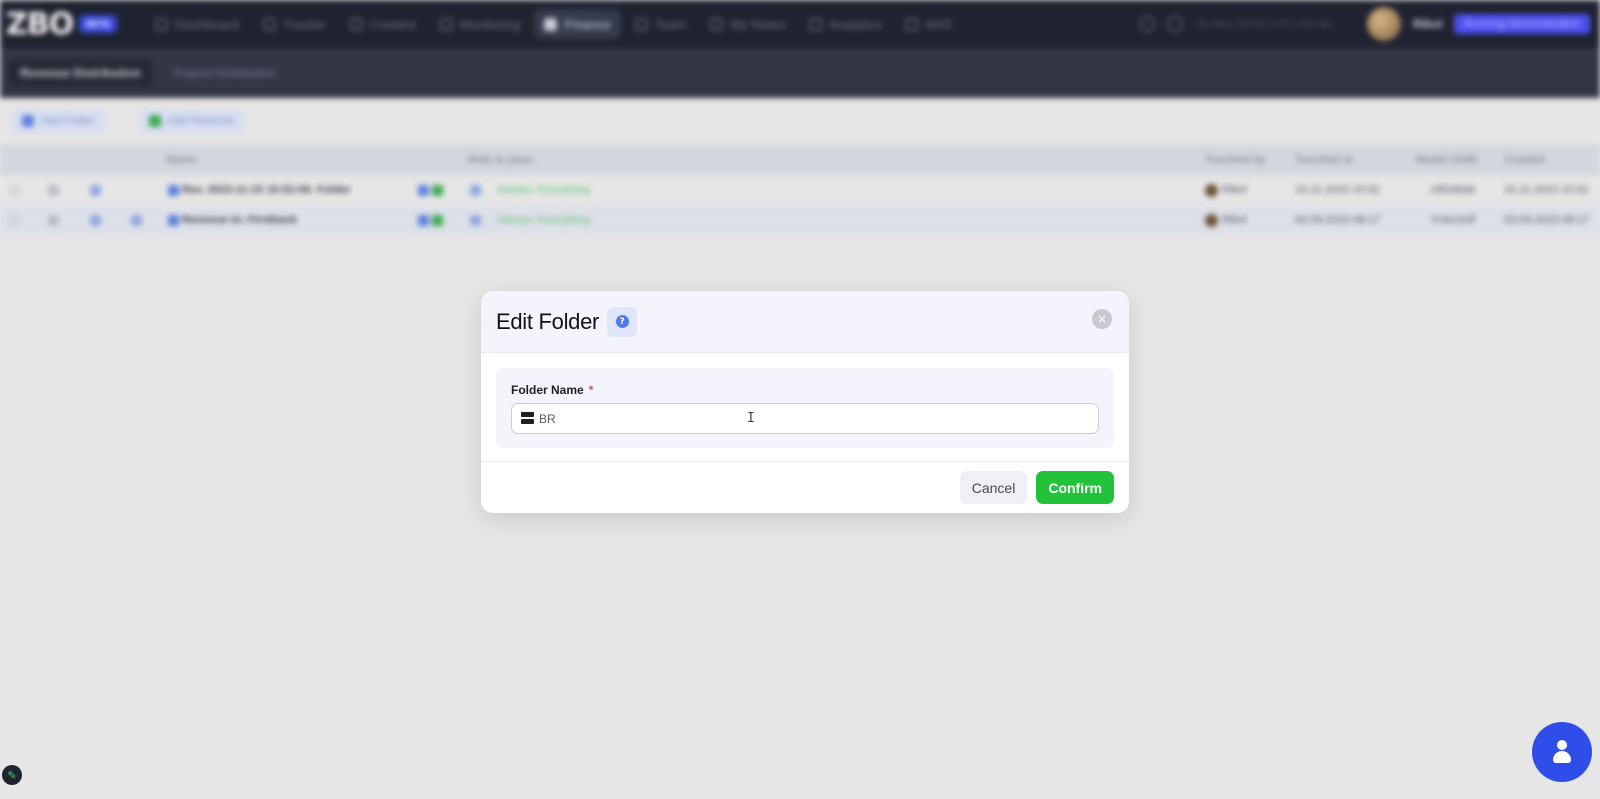 The width and height of the screenshot is (1600, 799). I want to click on dialog-header: Edit Folder ? ×, so click(805, 322).